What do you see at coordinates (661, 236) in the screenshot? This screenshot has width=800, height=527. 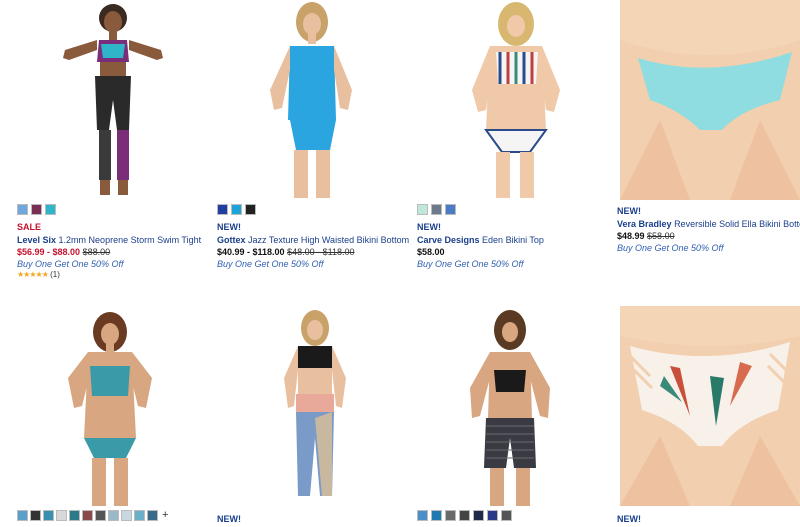 I see `original-price: $58.00` at bounding box center [661, 236].